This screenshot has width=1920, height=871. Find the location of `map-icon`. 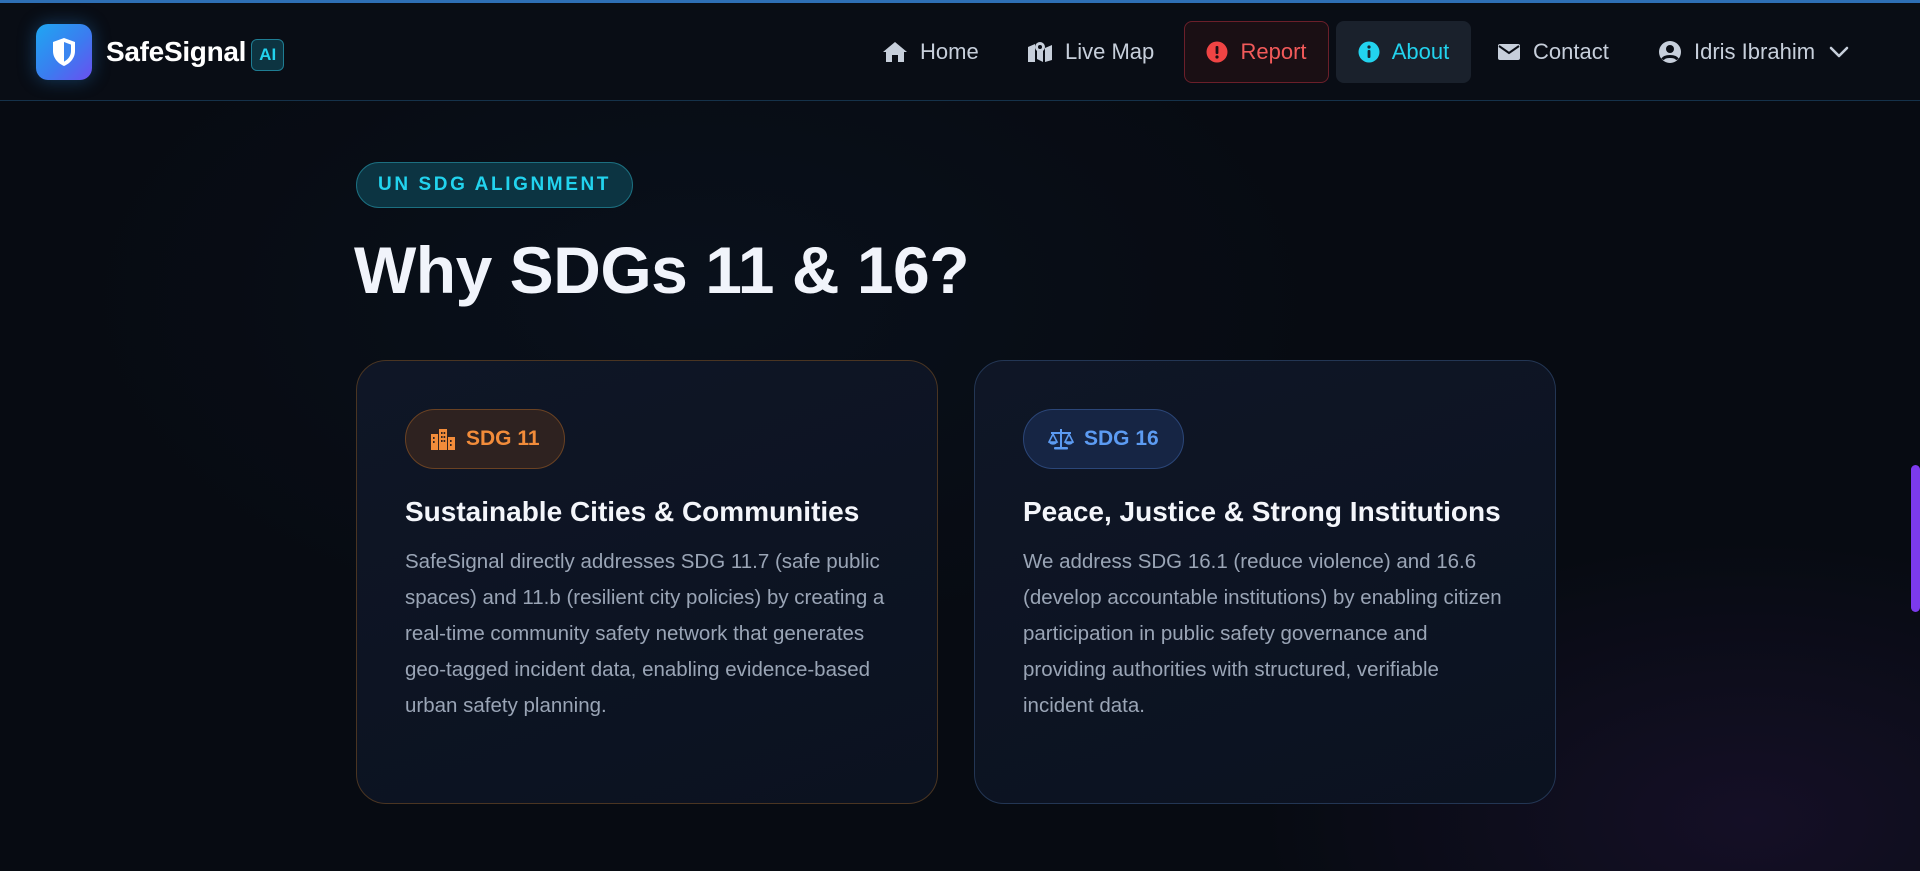

map-icon is located at coordinates (1040, 52).